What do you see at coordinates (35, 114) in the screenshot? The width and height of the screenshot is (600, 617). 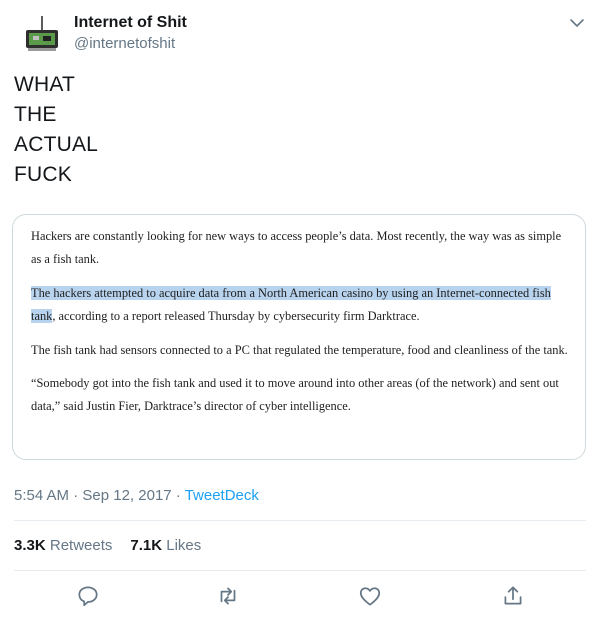 I see `tweet-line: THE` at bounding box center [35, 114].